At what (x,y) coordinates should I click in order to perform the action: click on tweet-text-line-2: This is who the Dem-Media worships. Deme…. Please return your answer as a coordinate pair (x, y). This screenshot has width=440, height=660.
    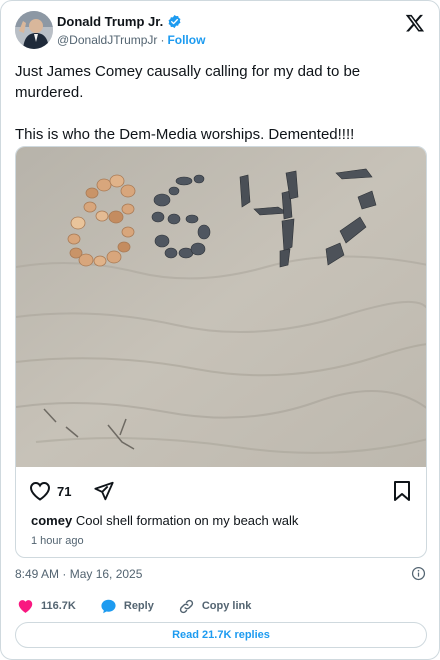
    Looking at the image, I should click on (185, 134).